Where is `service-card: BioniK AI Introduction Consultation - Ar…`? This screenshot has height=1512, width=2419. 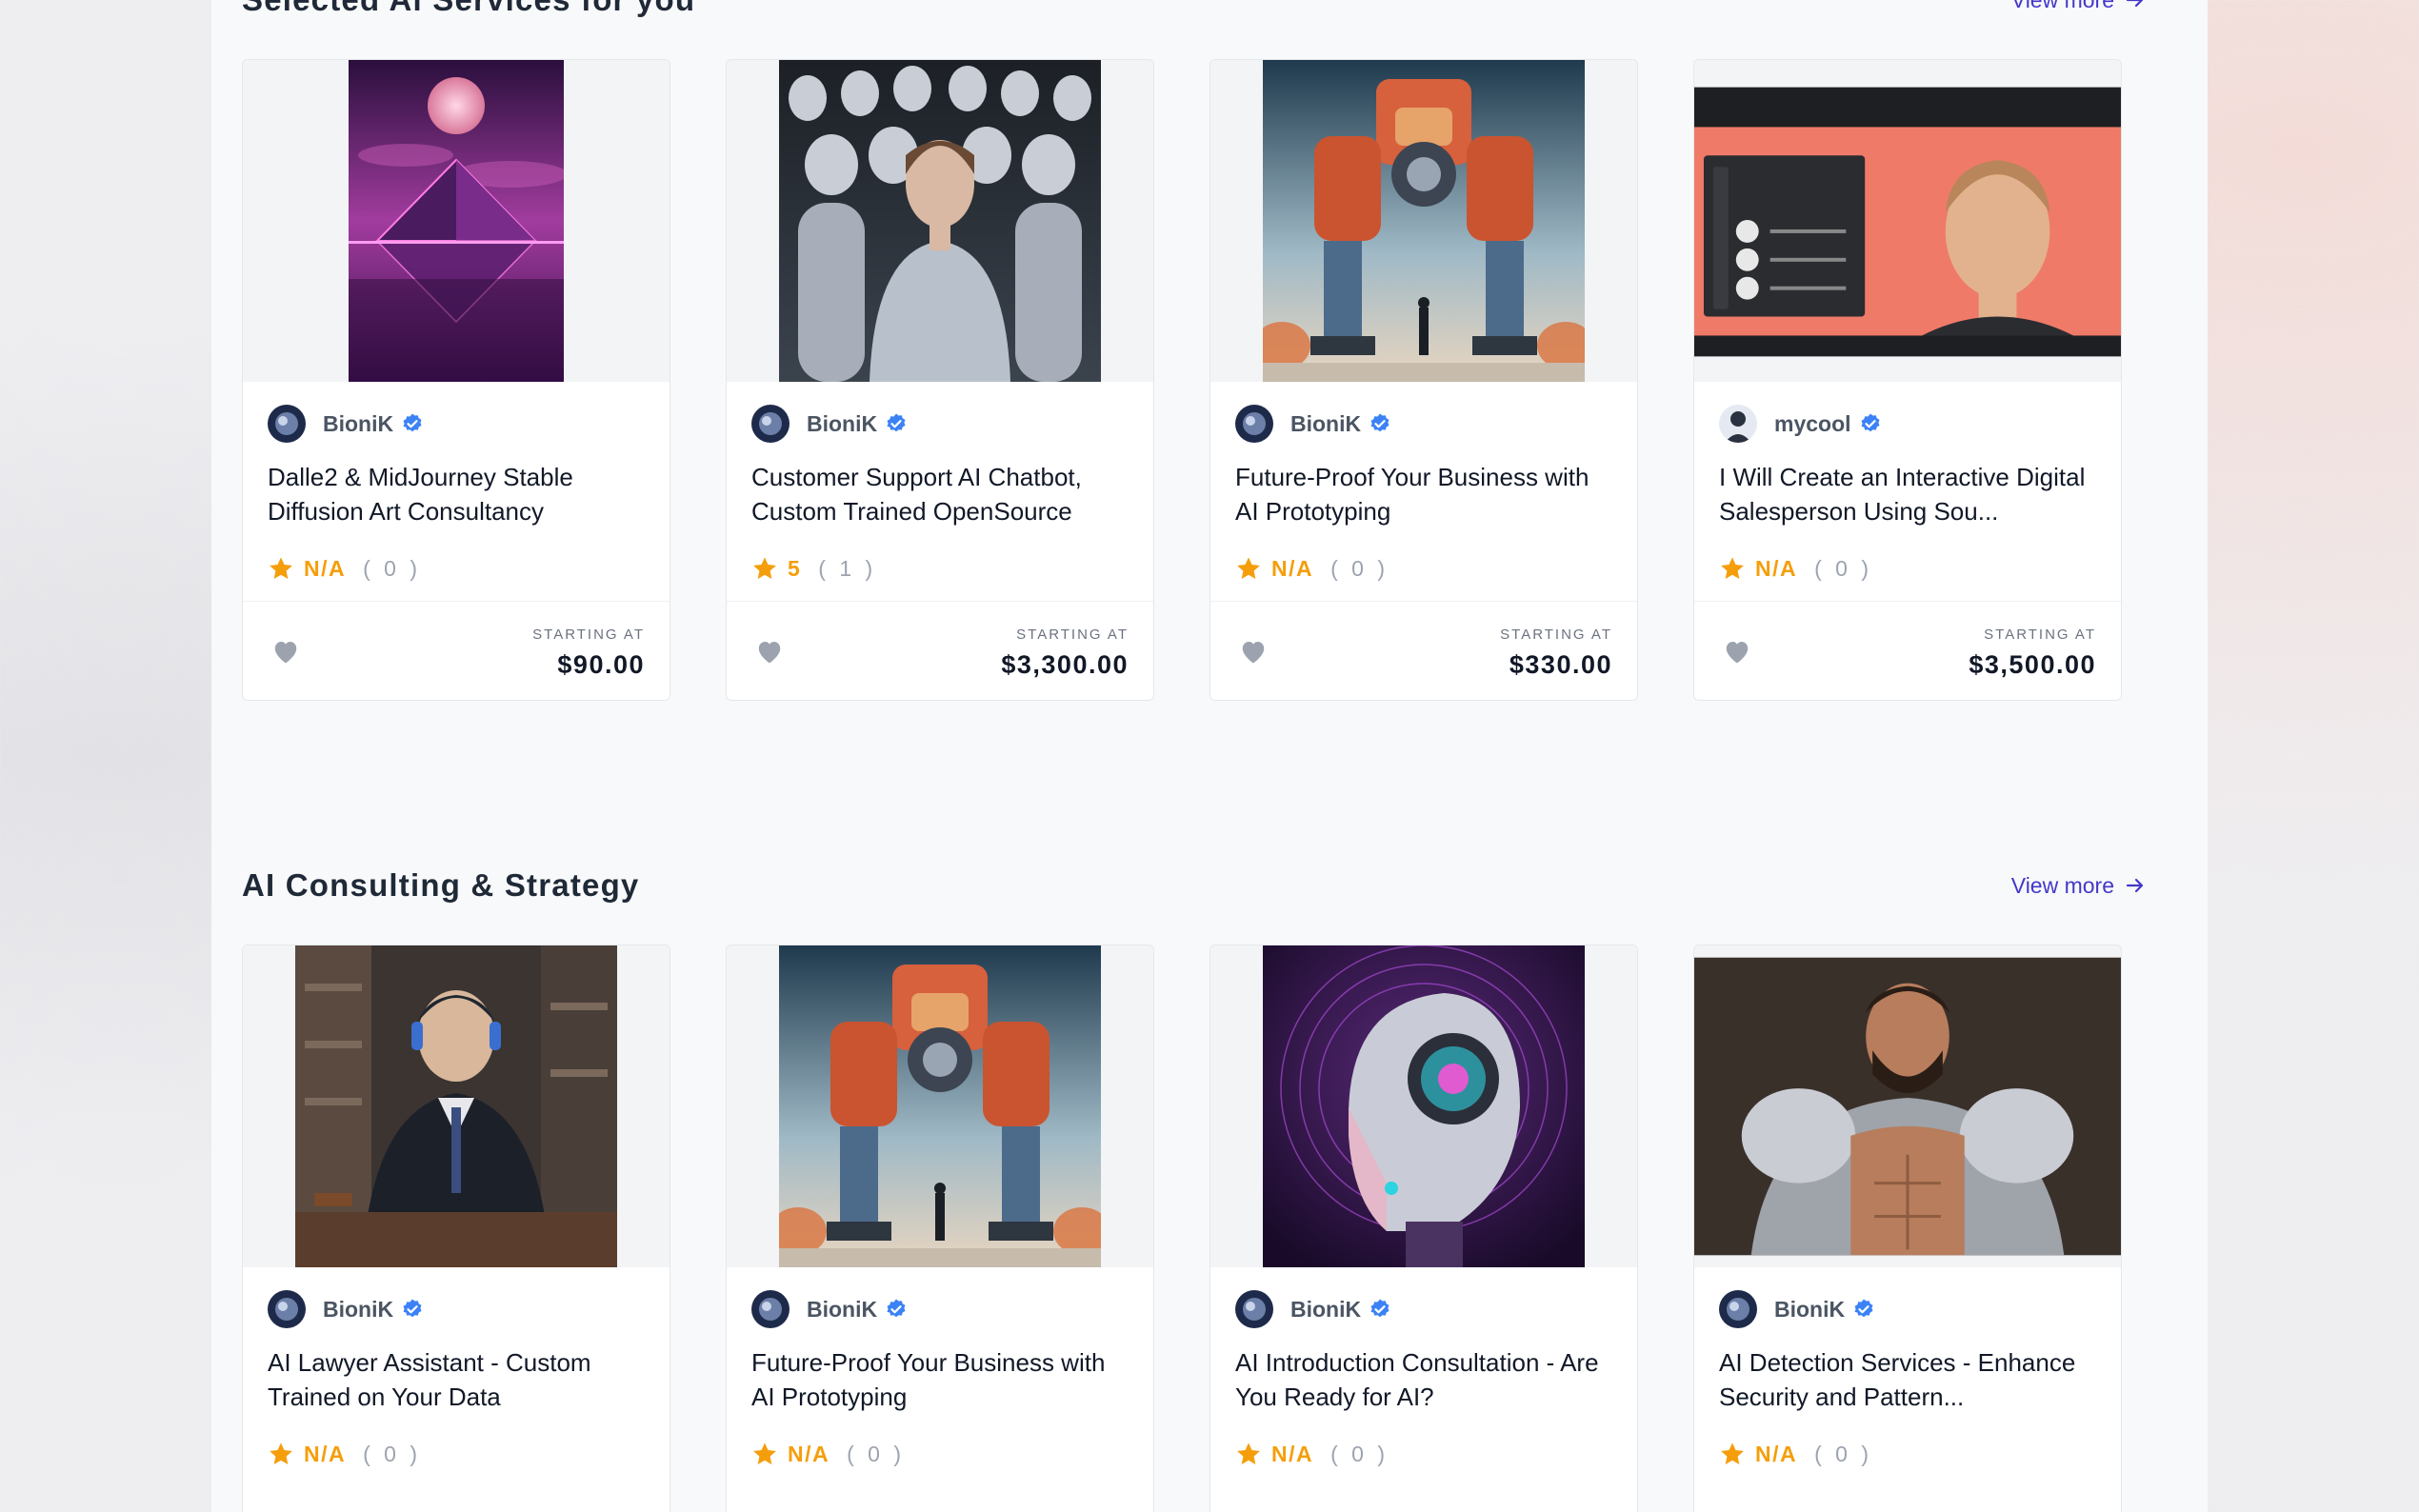
service-card: BioniK AI Introduction Consultation - Ar… is located at coordinates (1424, 1228).